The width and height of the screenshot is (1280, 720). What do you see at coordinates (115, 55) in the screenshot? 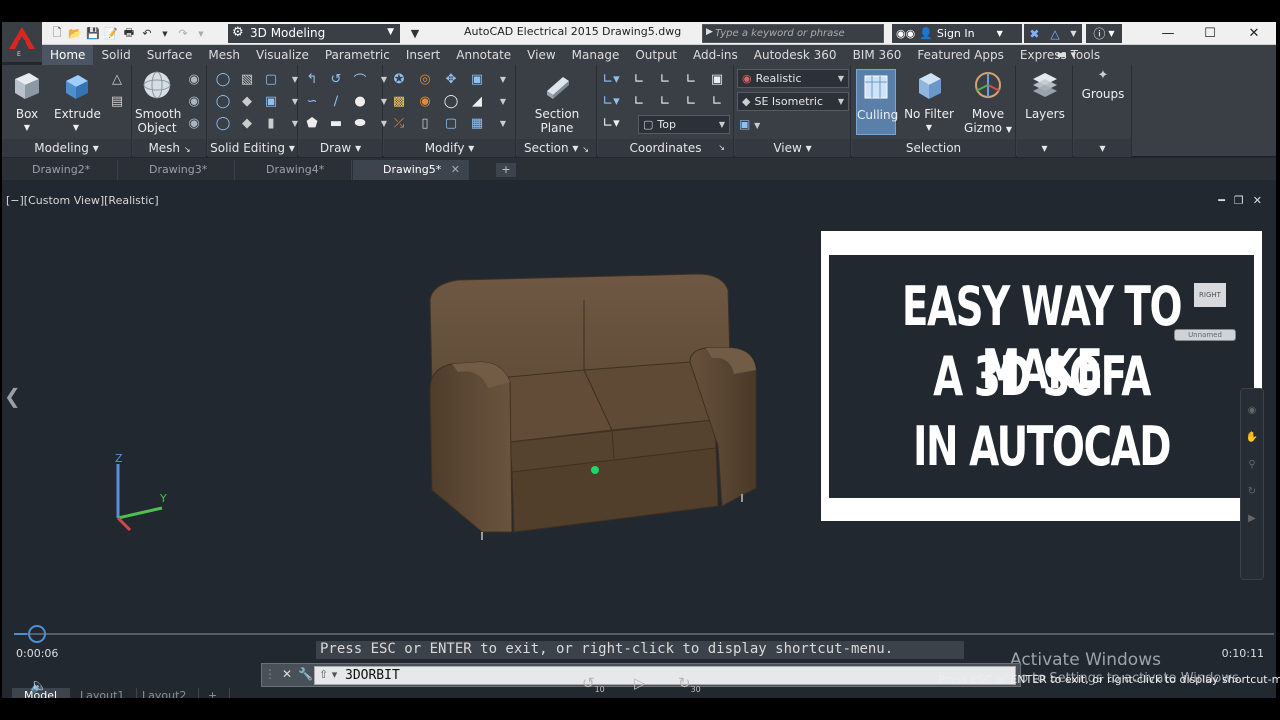
I see `ribbon-tab-solid: Solid` at bounding box center [115, 55].